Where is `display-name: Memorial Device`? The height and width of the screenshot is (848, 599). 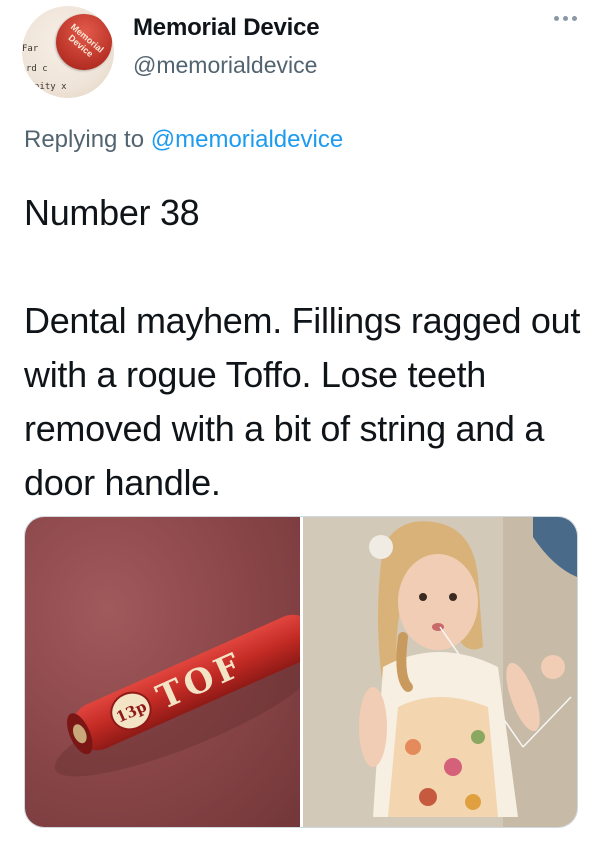
display-name: Memorial Device is located at coordinates (226, 28).